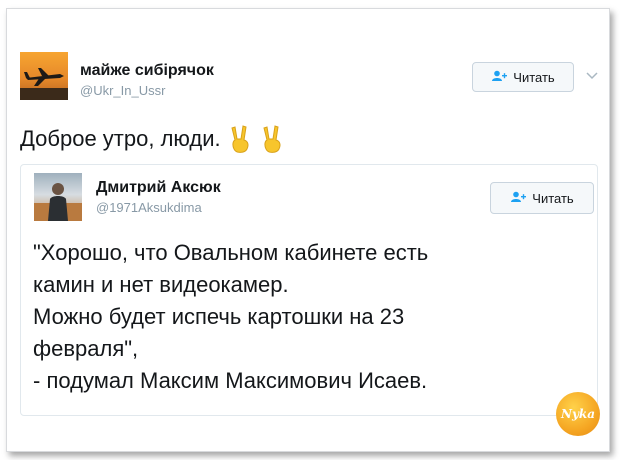 The image size is (620, 460). What do you see at coordinates (122, 90) in the screenshot?
I see `author-handle: @Ukr_In_Ussr` at bounding box center [122, 90].